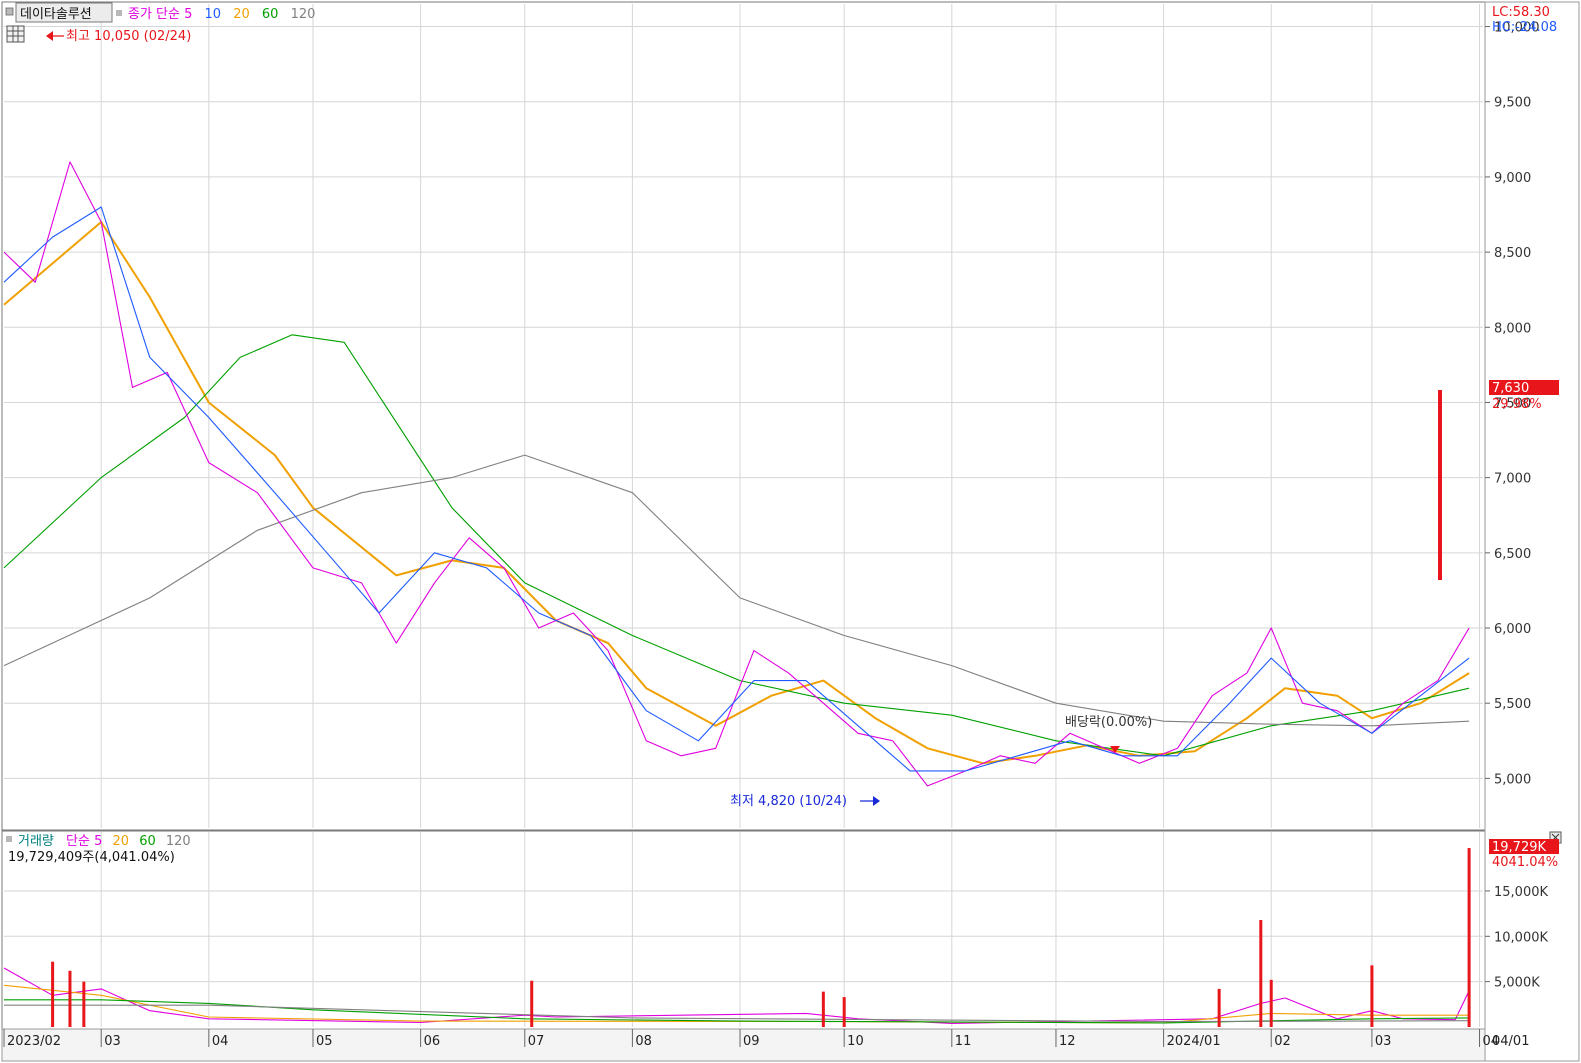 This screenshot has width=1581, height=1063. Describe the element at coordinates (9, 11) in the screenshot. I see `menu-square-icon` at that location.